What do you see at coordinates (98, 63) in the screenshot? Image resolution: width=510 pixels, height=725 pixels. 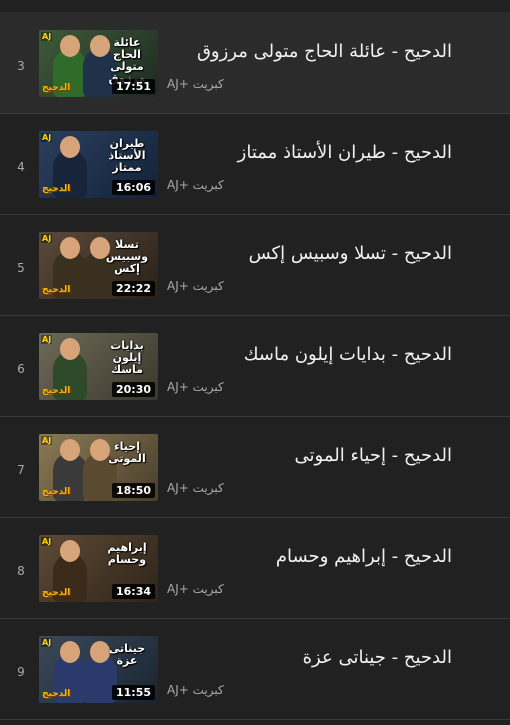 I see `video-thumbnail: عائلة الحاج متولى مرزوق AJ الدحيح 17:51` at bounding box center [98, 63].